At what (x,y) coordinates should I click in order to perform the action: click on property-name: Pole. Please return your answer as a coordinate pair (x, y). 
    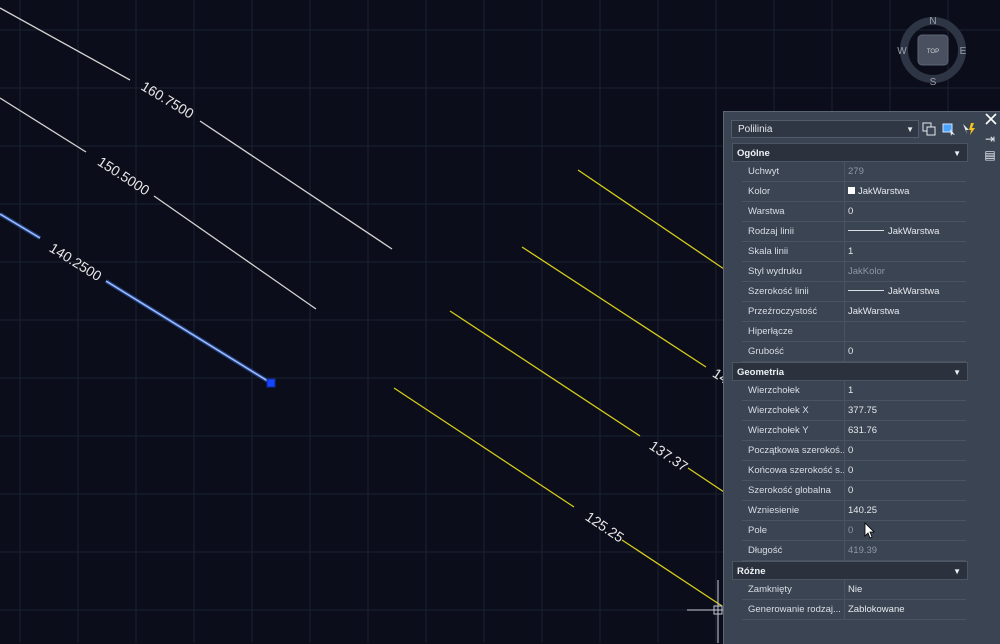
    Looking at the image, I should click on (758, 530).